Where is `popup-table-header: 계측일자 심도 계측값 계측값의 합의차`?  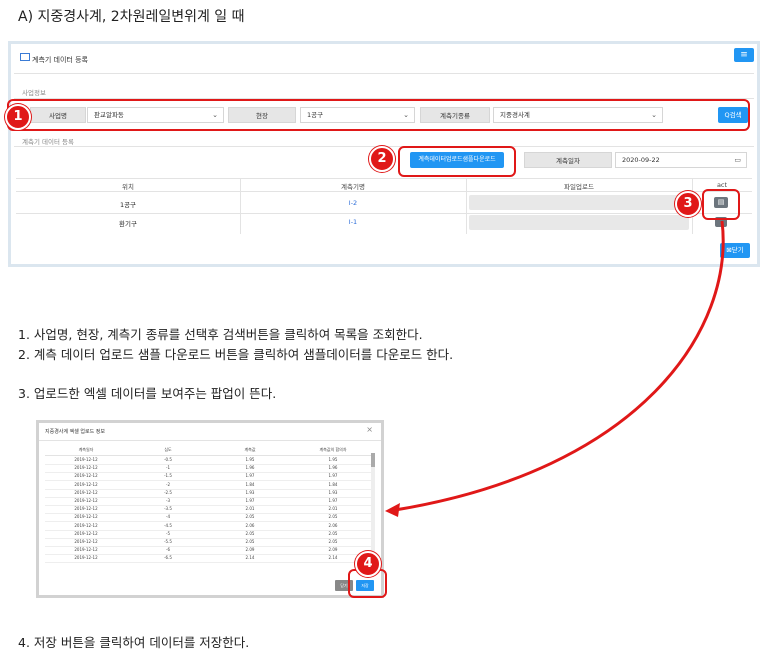
popup-table-header: 계측일자 심도 계측값 계측값의 합의차 is located at coordinates (210, 450).